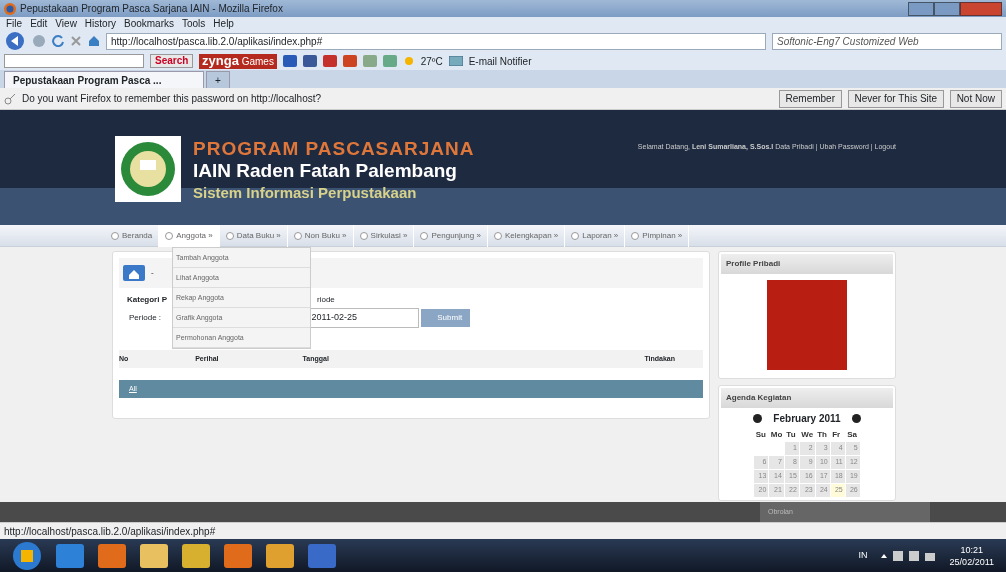 This screenshot has height=572, width=1006. What do you see at coordinates (836, 434) in the screenshot?
I see `weekday-label: Fr` at bounding box center [836, 434].